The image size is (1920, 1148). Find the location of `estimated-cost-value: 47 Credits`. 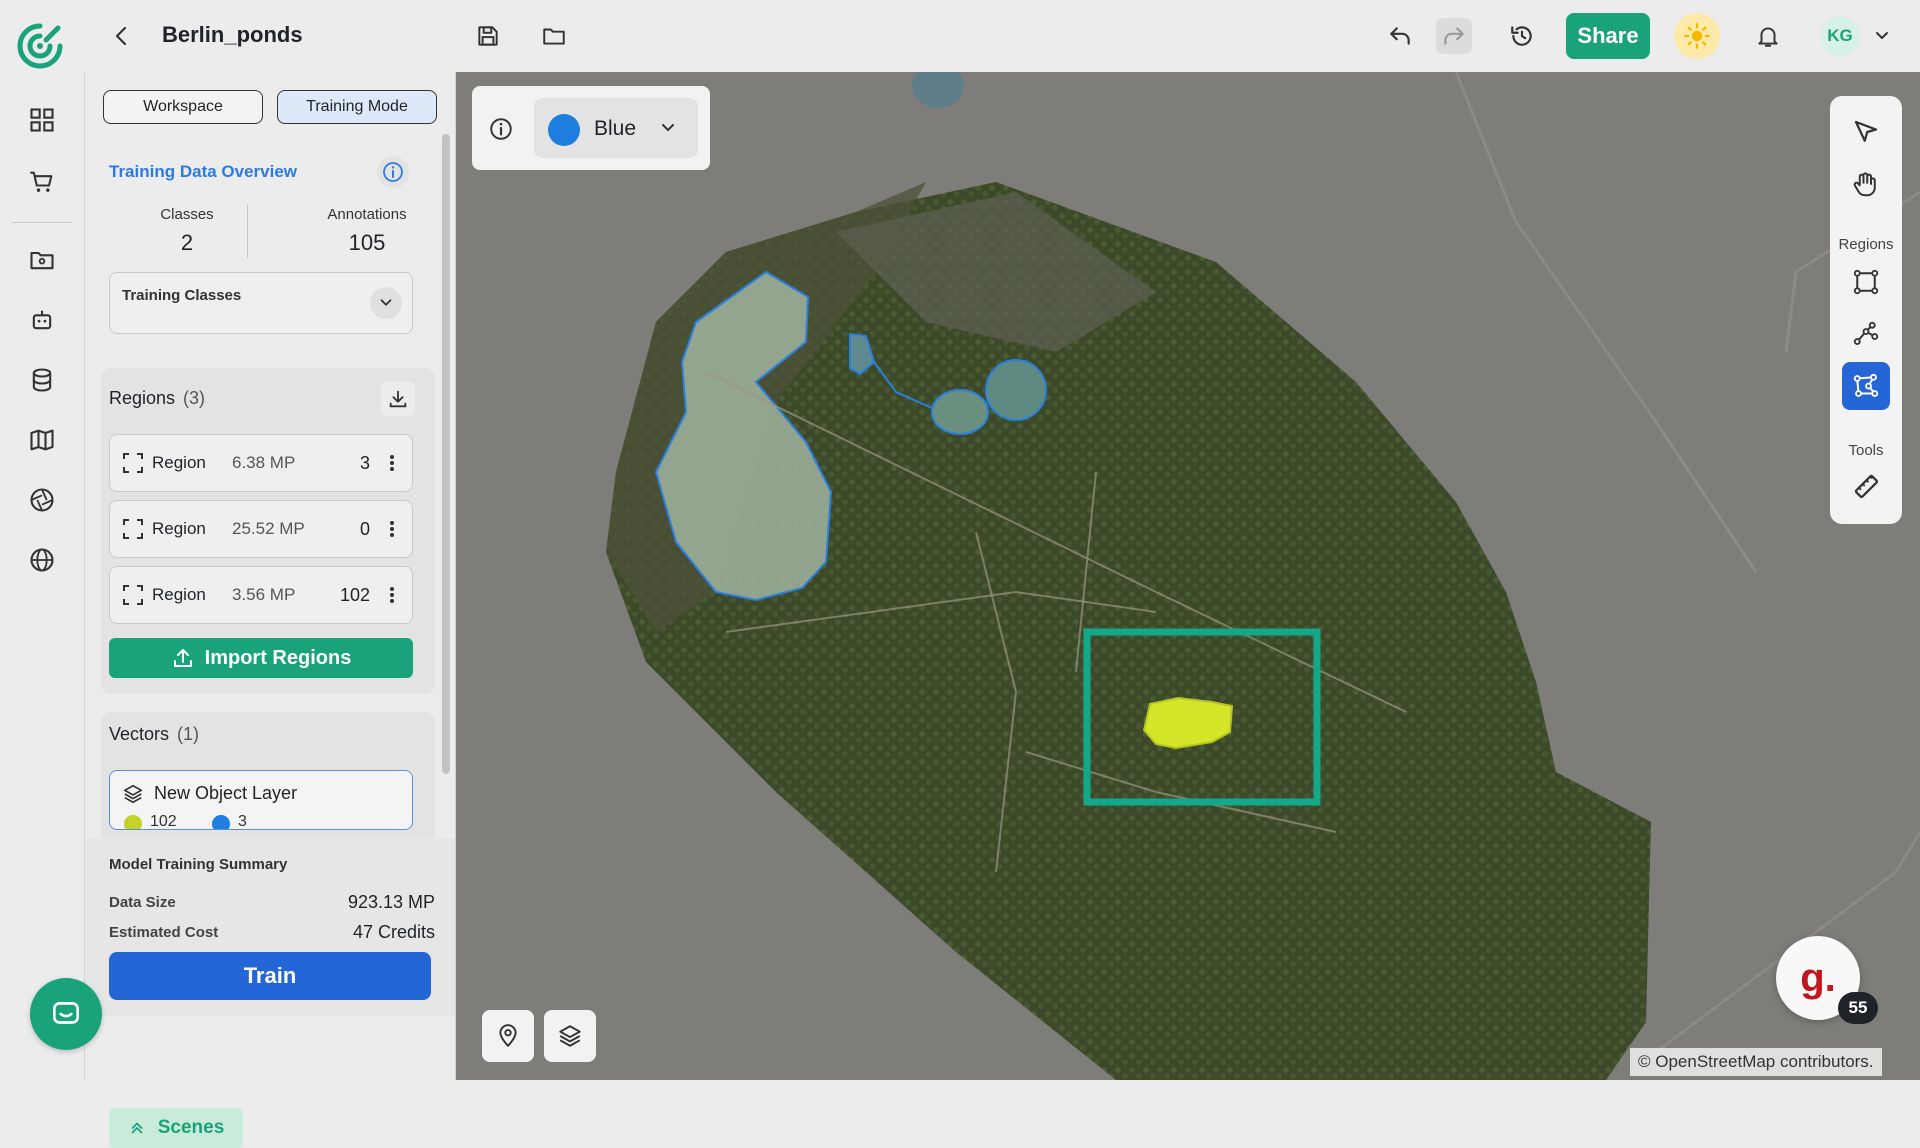

estimated-cost-value: 47 Credits is located at coordinates (393, 932).